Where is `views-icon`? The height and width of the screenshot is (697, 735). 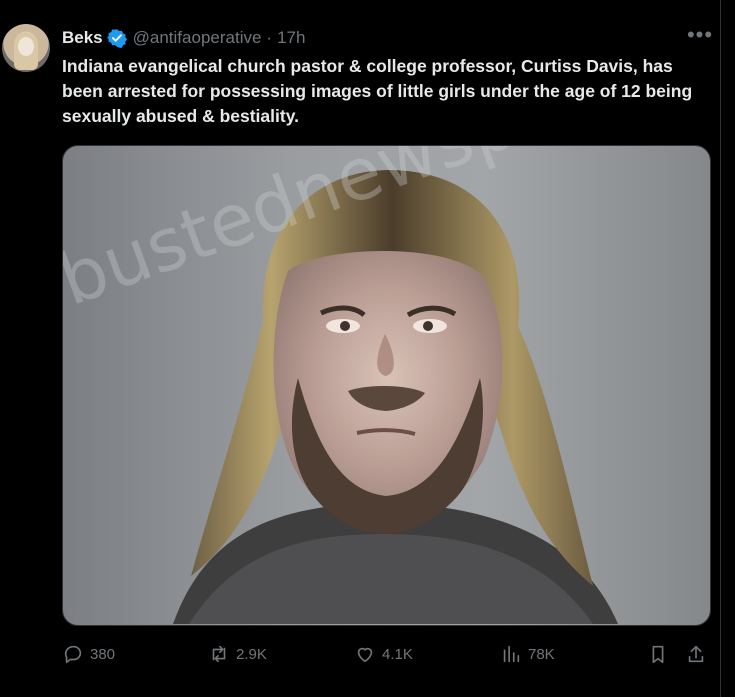 views-icon is located at coordinates (511, 654).